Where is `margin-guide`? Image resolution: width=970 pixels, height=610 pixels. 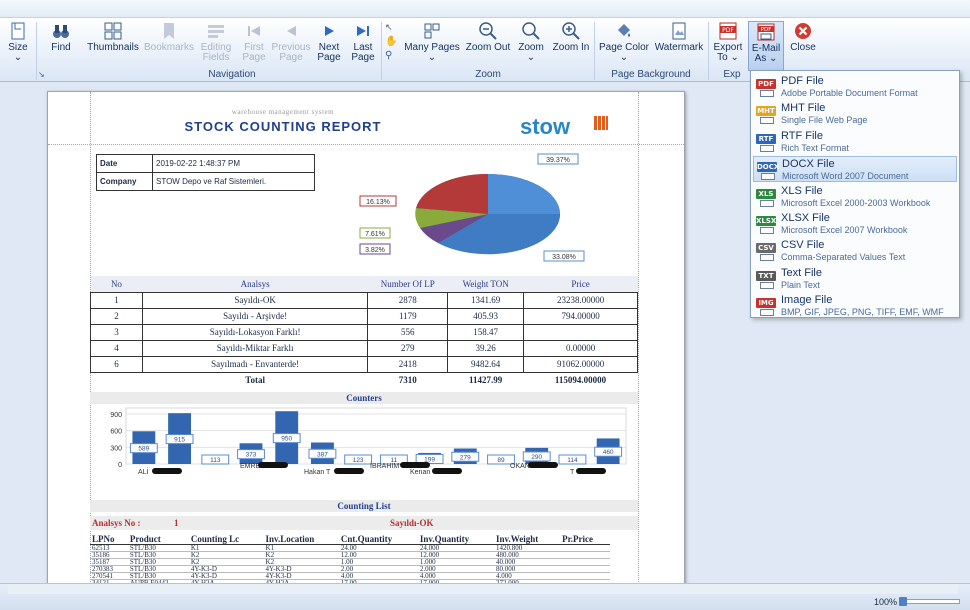
margin-guide is located at coordinates (366, 144).